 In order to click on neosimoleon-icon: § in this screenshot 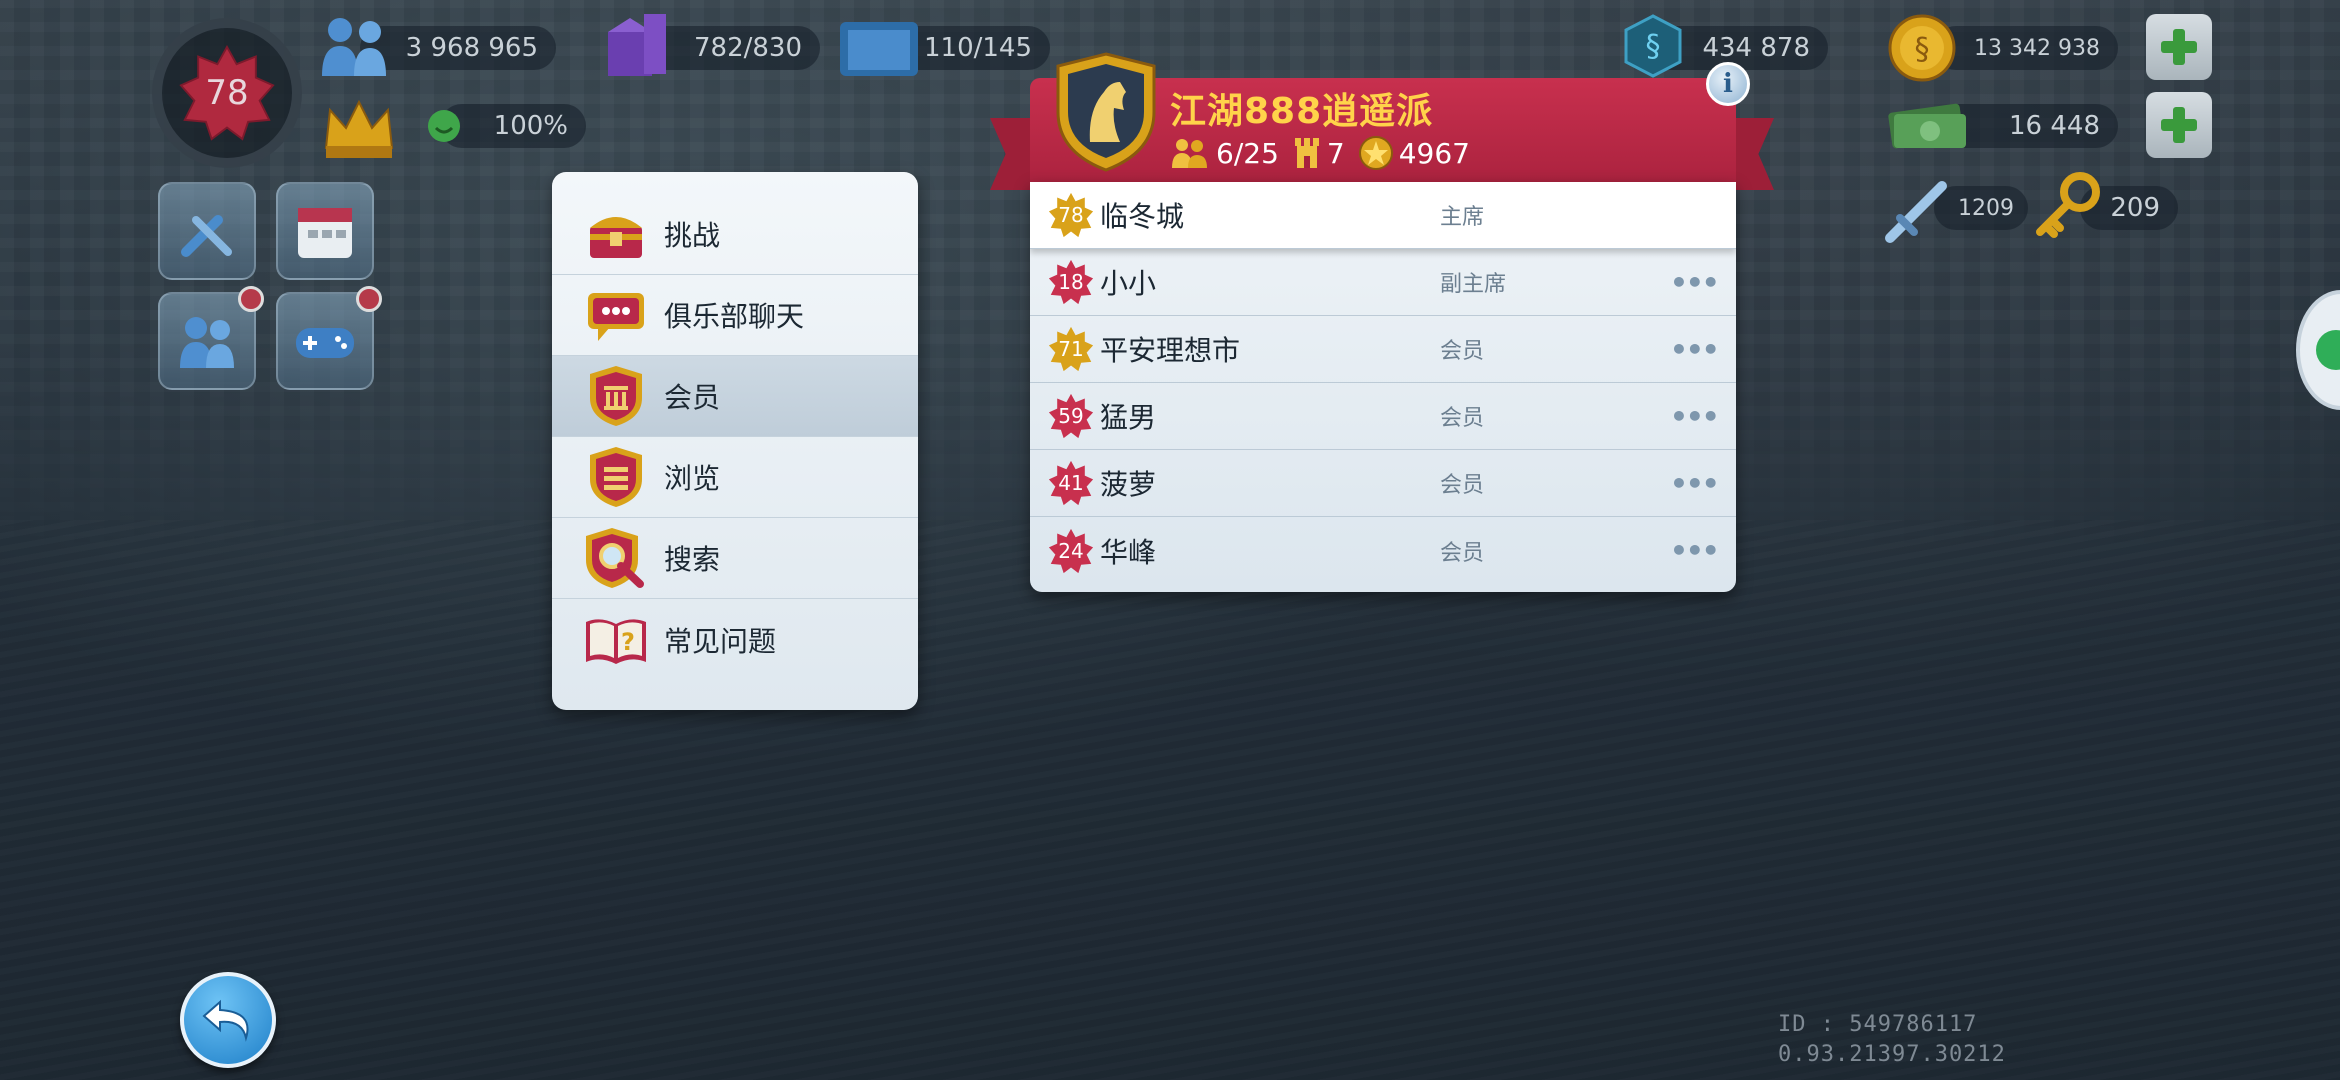, I will do `click(1653, 46)`.